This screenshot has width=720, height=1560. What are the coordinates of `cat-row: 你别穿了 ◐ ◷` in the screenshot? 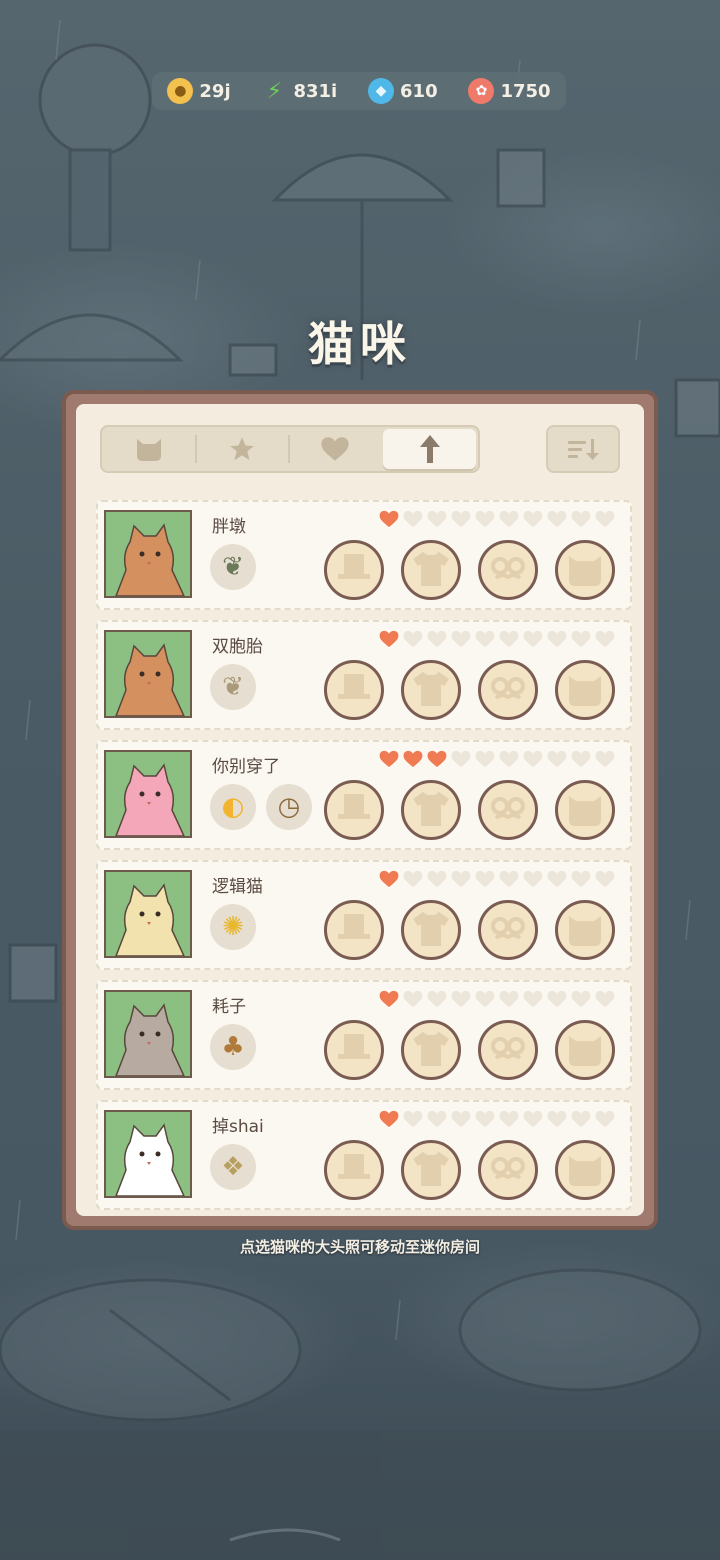 It's located at (364, 795).